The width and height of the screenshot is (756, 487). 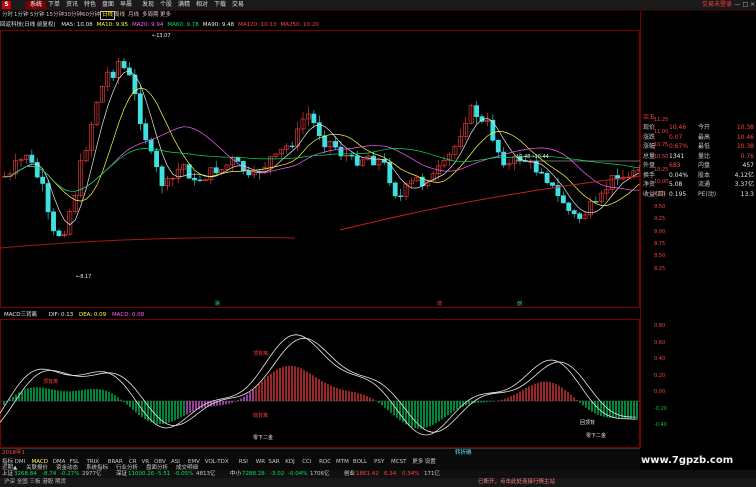 I want to click on indicator-tab: ROC, so click(x=325, y=462).